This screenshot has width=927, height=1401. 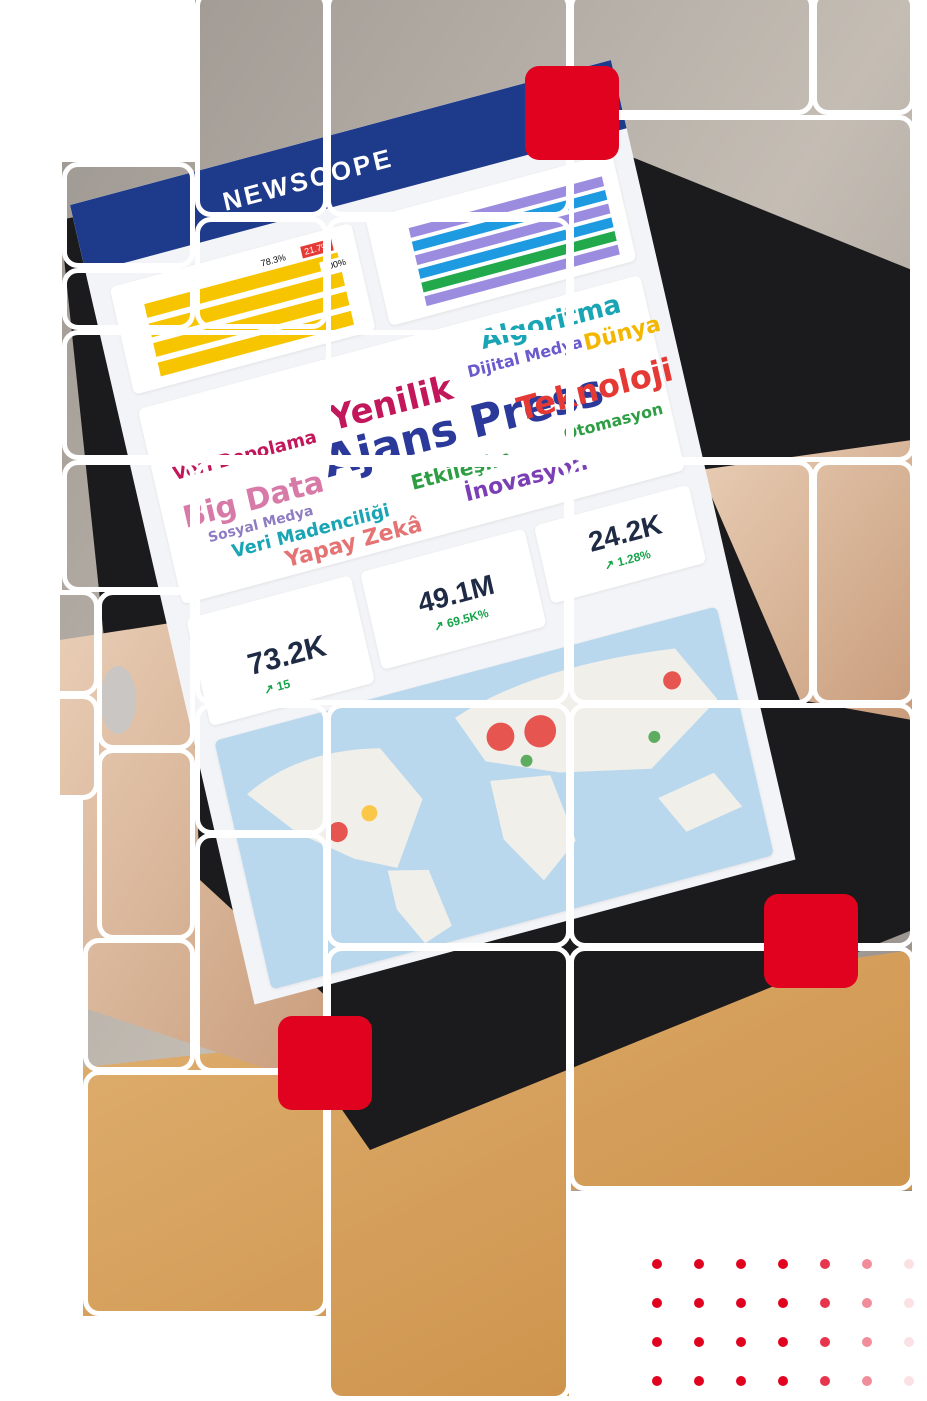 I want to click on kpi-value: 24.2K, so click(x=625, y=533).